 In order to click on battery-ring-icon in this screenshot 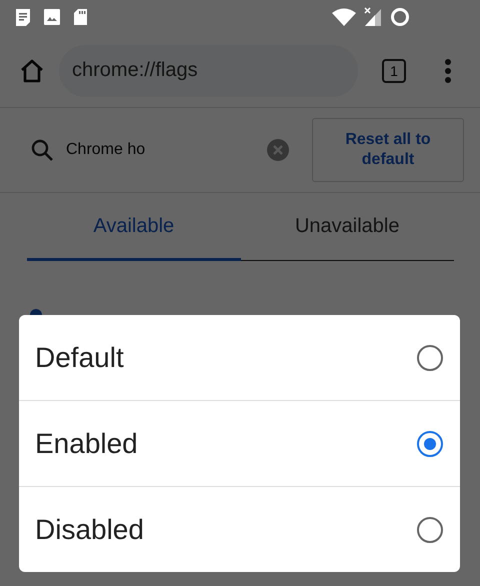, I will do `click(400, 17)`.